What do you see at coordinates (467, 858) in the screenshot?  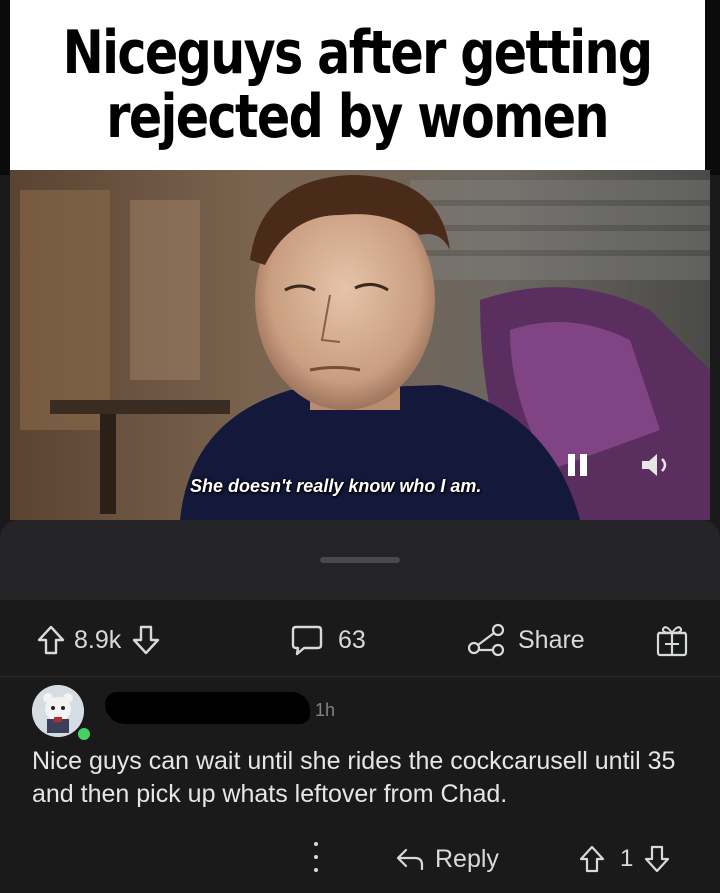 I see `reply-label: Reply` at bounding box center [467, 858].